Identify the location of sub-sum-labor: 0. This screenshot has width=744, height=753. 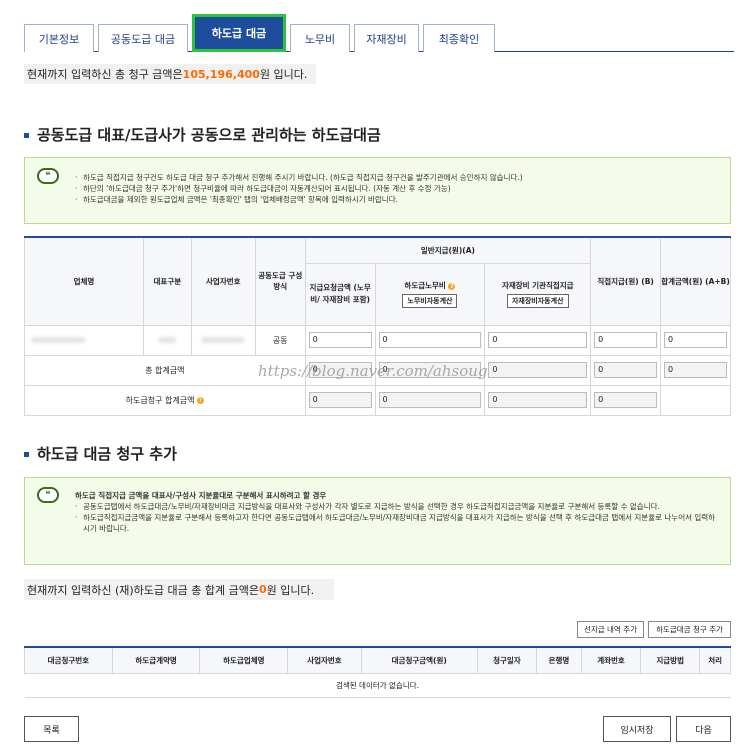
(430, 400).